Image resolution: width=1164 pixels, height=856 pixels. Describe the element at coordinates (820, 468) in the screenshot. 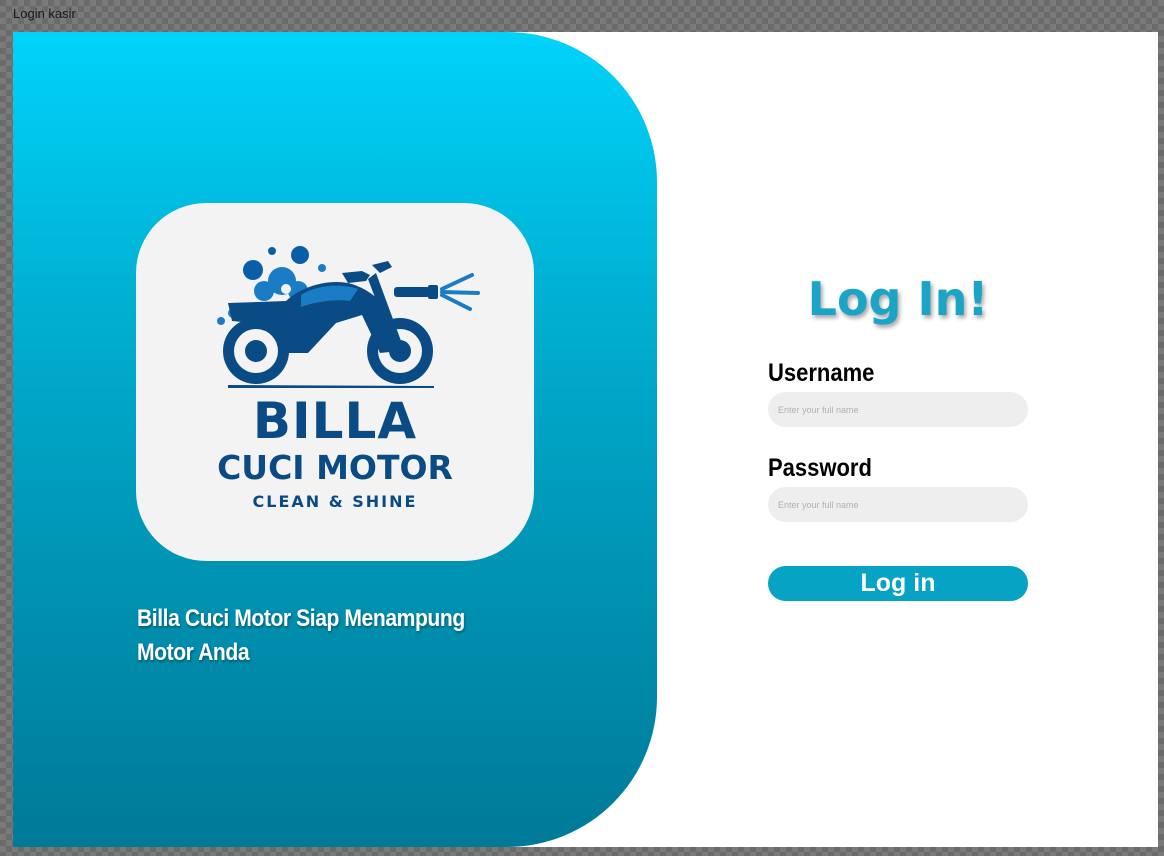

I see `password-label: Password` at that location.